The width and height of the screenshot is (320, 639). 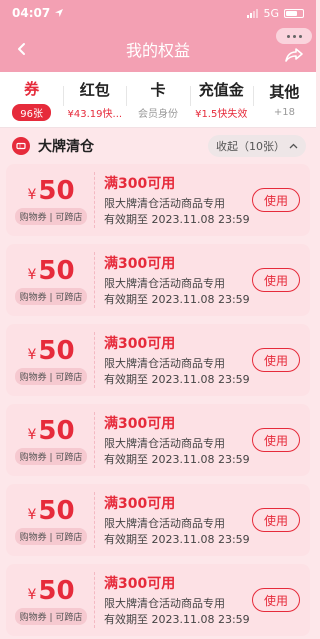 I want to click on collapse-button: 收起（10张）, so click(x=257, y=146).